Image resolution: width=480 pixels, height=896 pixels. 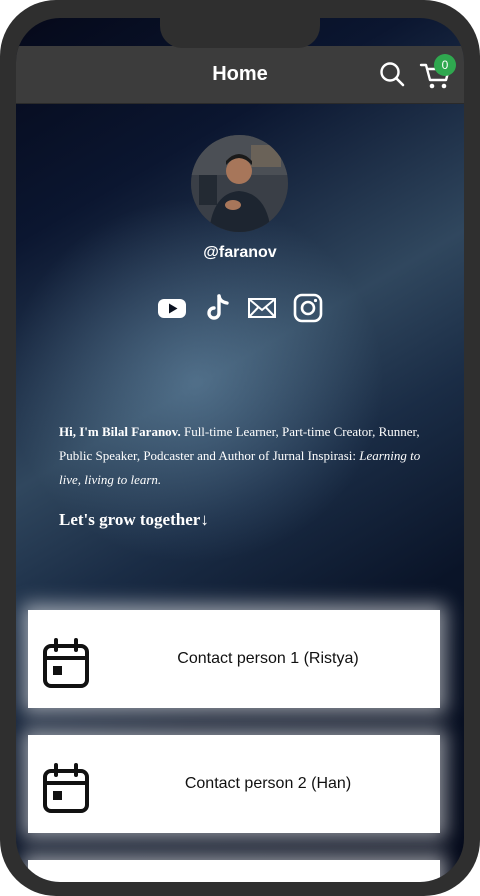 I want to click on avatar, so click(x=239, y=183).